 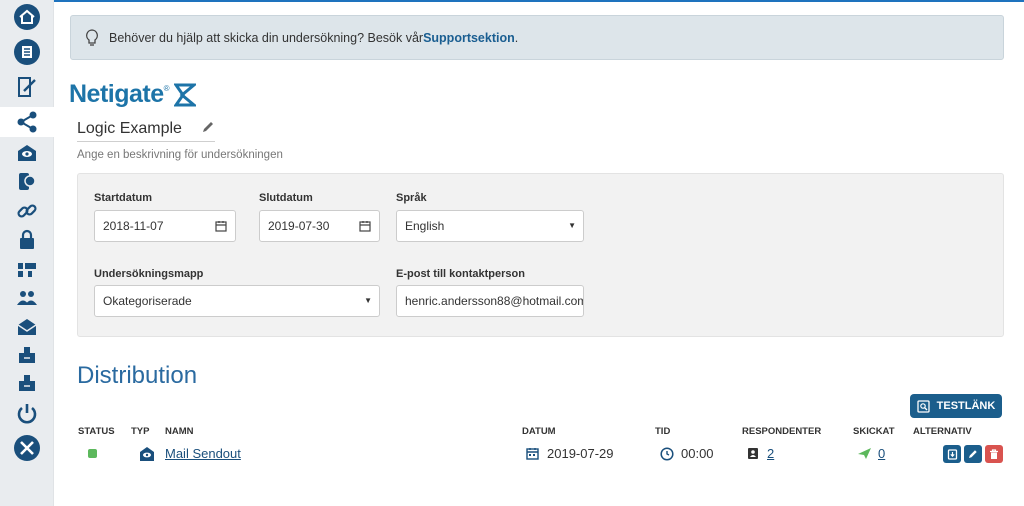 I want to click on edit-button, so click(x=973, y=454).